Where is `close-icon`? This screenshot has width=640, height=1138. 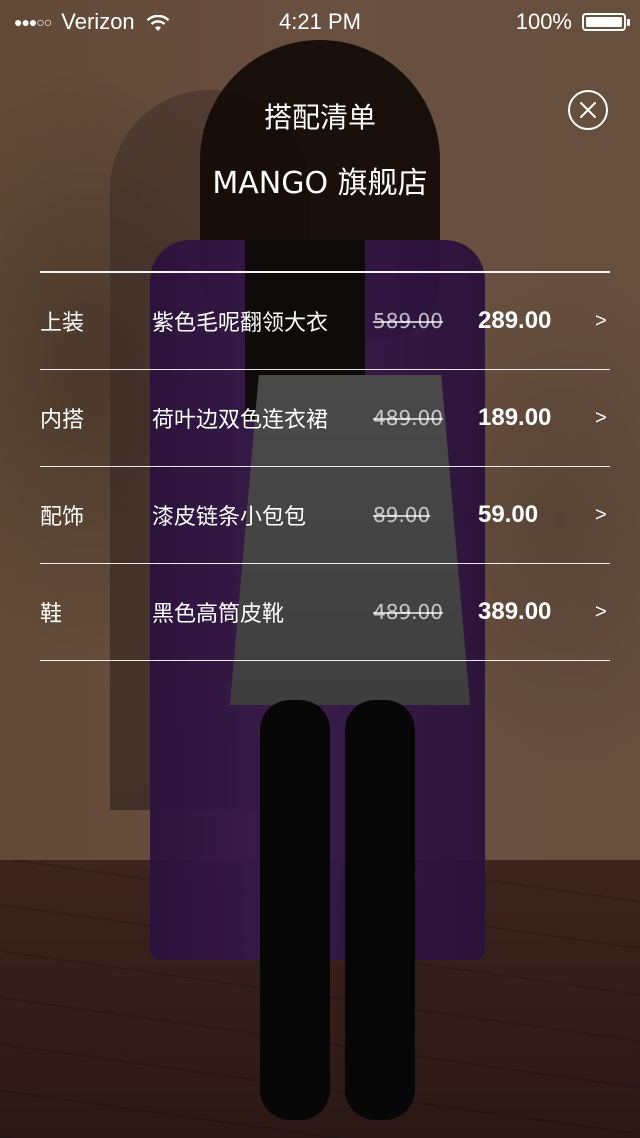
close-icon is located at coordinates (588, 110).